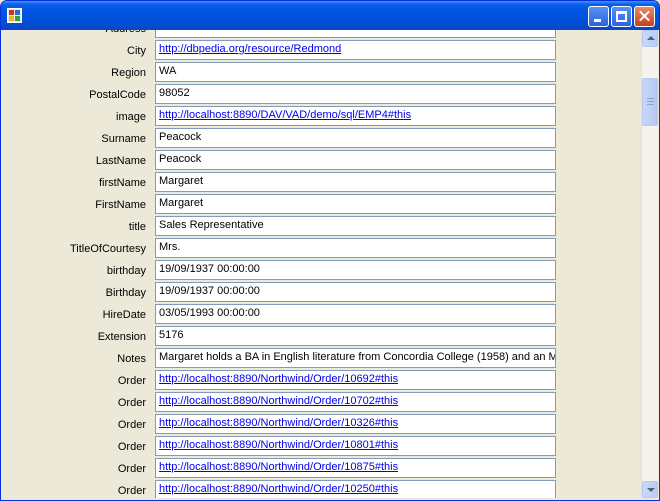 This screenshot has width=660, height=501. I want to click on field-value-link: http://dbpedia.org/resource/Redmond, so click(355, 50).